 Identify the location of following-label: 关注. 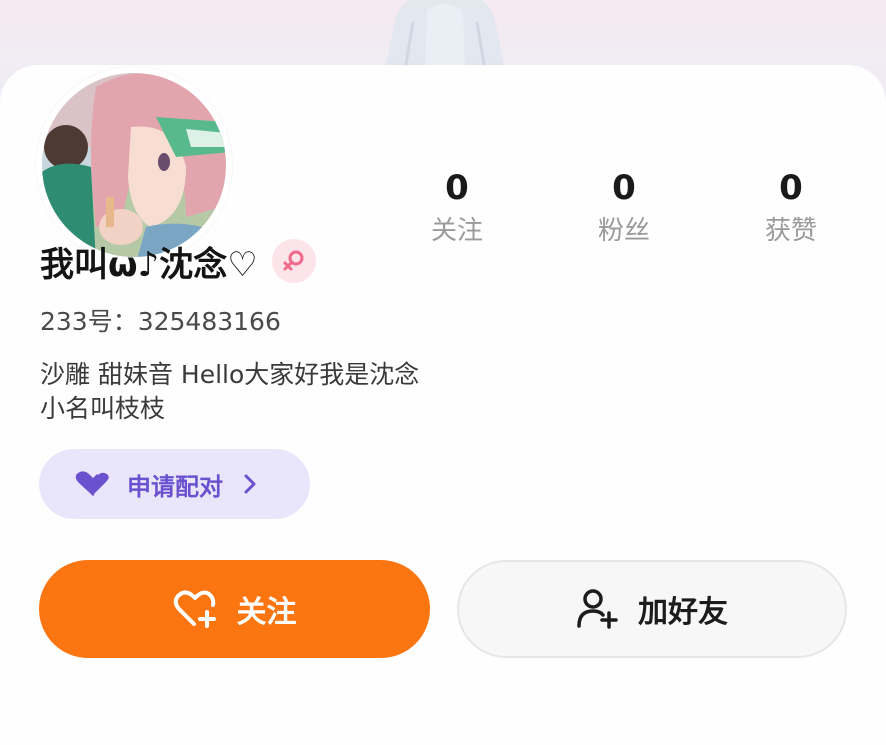
(456, 231).